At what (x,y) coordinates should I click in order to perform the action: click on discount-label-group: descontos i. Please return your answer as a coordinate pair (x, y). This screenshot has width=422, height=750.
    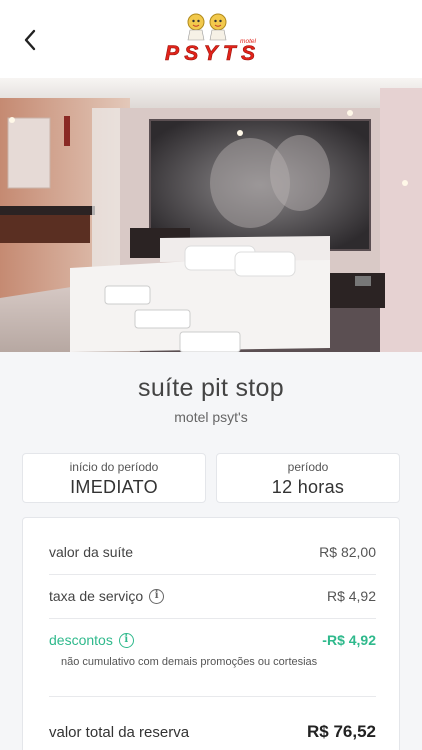
    Looking at the image, I should click on (91, 640).